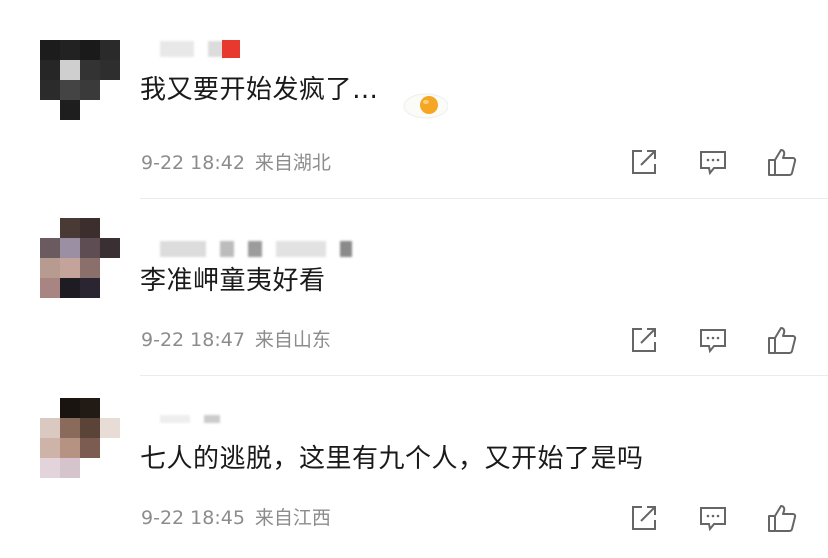  I want to click on comment-location: 来自江西, so click(292, 518).